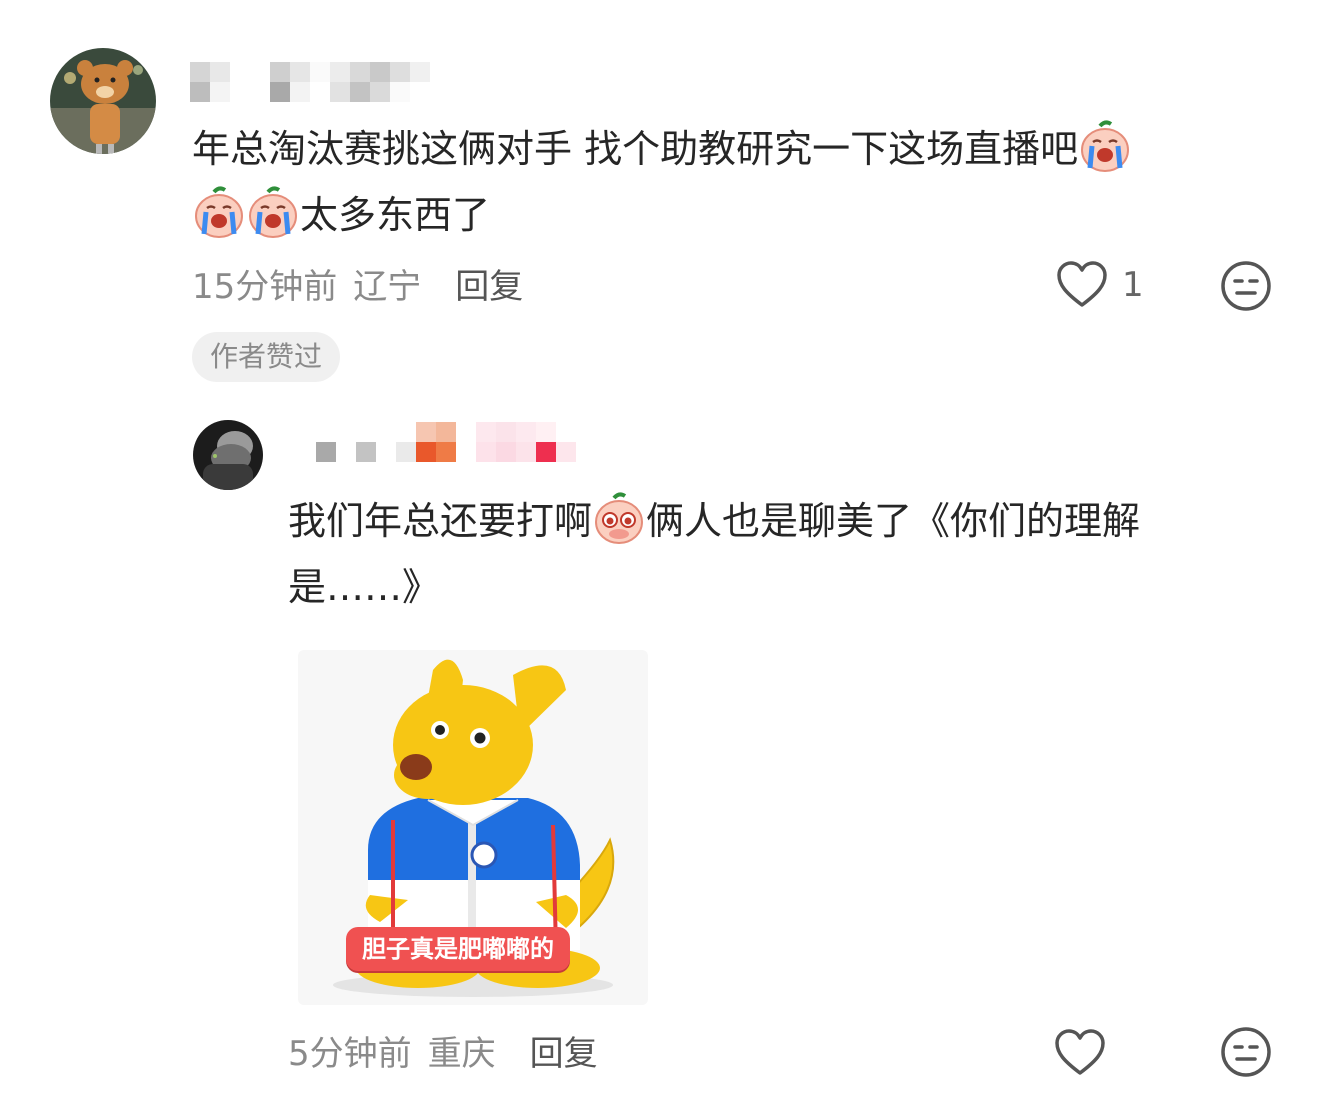 Image resolution: width=1320 pixels, height=1101 pixels. Describe the element at coordinates (364, 587) in the screenshot. I see `reply-text-line-2: 是……》` at that location.